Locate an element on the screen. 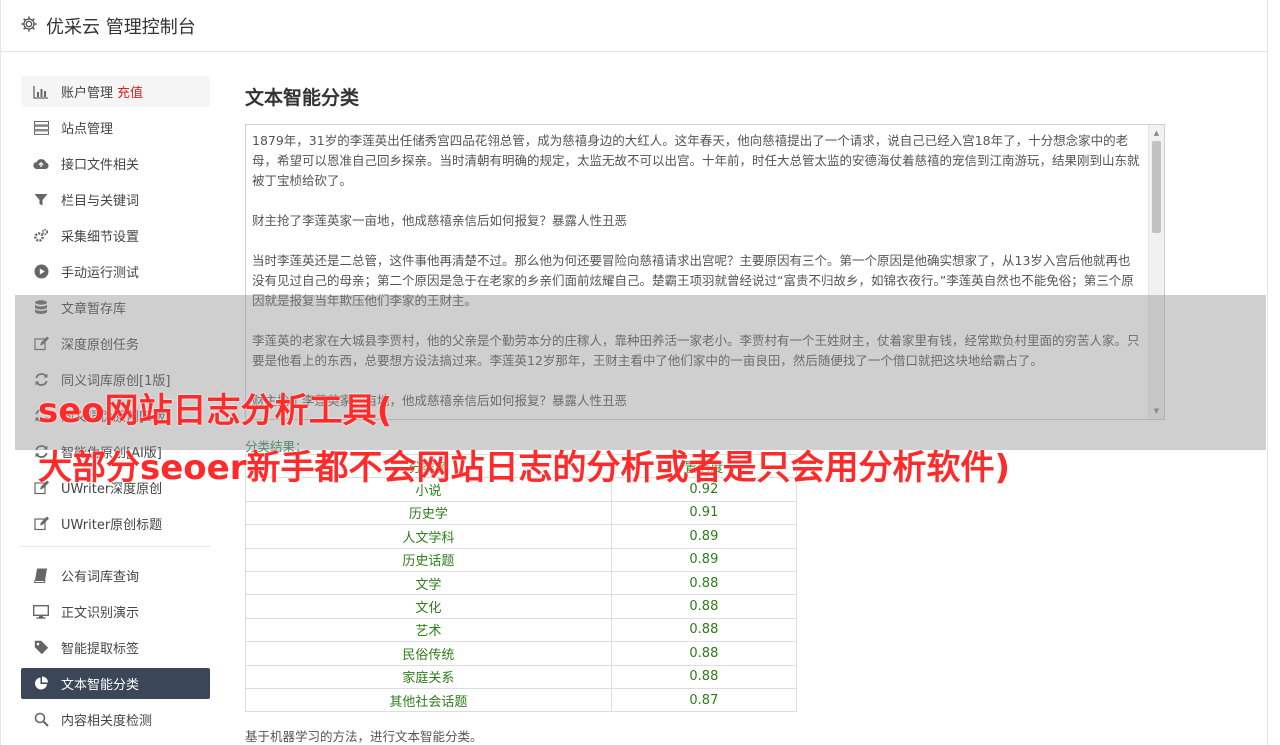 The width and height of the screenshot is (1280, 745). sidebar-item-label: 正文识别演示 is located at coordinates (100, 613).